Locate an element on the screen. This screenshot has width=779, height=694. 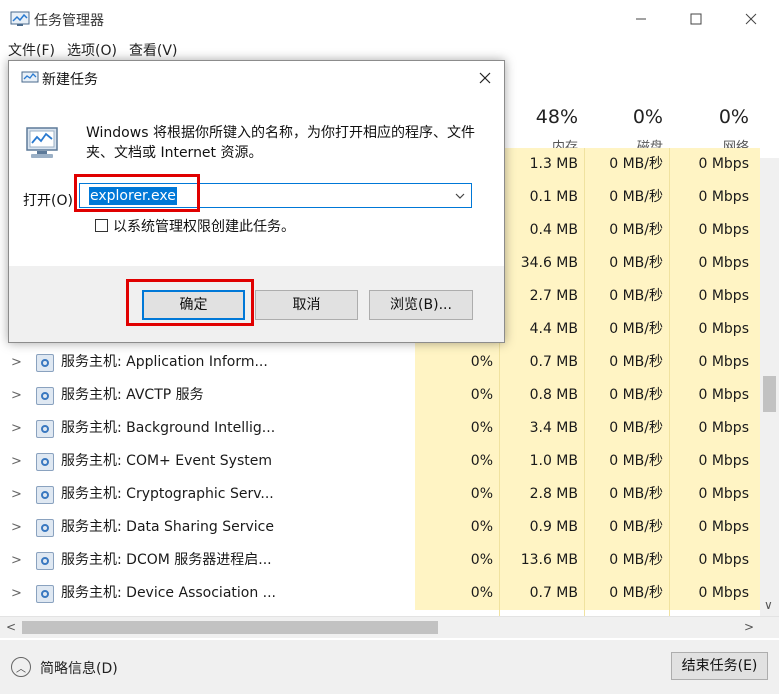
network-percent: 0% is located at coordinates (733, 117).